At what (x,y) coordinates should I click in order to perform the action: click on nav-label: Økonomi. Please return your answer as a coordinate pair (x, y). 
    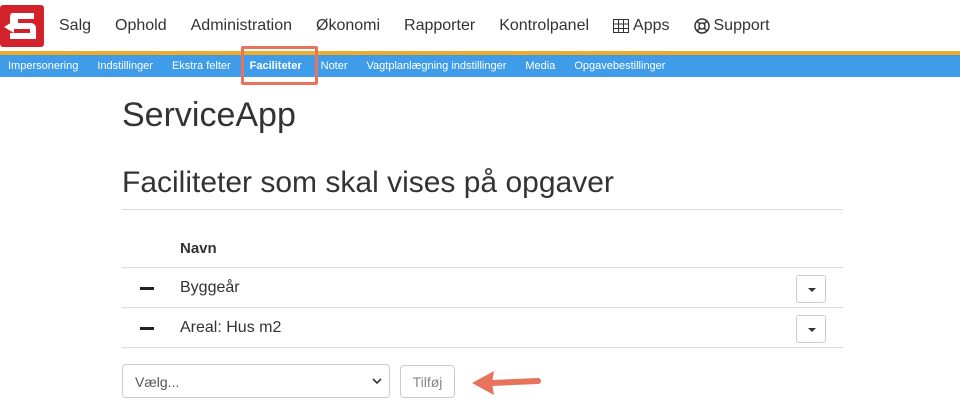
    Looking at the image, I should click on (348, 25).